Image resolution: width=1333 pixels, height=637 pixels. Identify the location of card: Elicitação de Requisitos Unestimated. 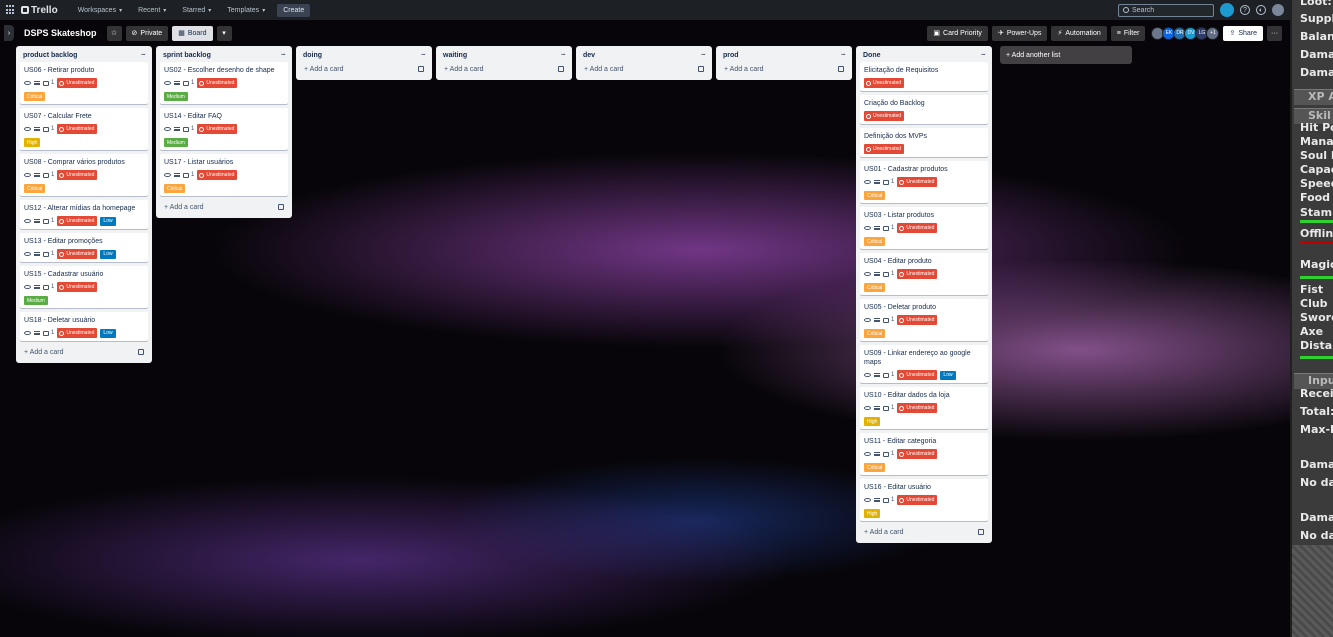
(924, 76).